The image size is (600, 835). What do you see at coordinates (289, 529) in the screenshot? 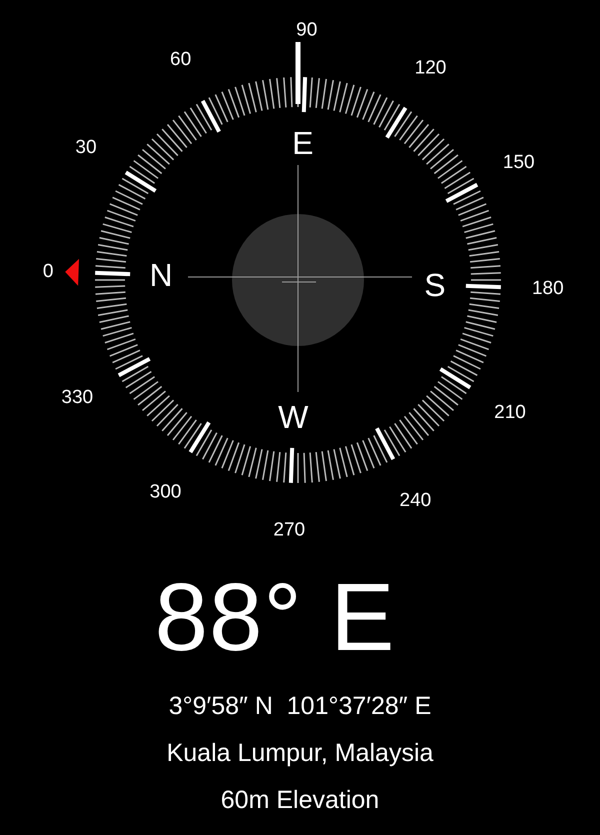
I see `degree-label: 270` at bounding box center [289, 529].